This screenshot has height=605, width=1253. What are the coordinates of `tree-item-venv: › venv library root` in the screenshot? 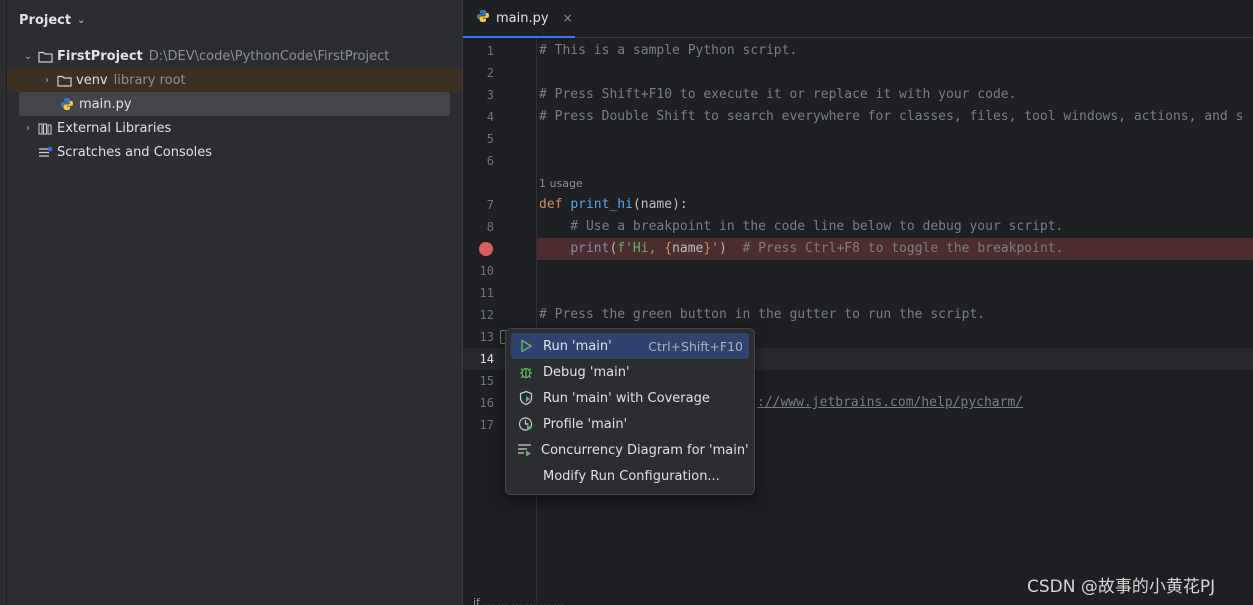 It's located at (234, 80).